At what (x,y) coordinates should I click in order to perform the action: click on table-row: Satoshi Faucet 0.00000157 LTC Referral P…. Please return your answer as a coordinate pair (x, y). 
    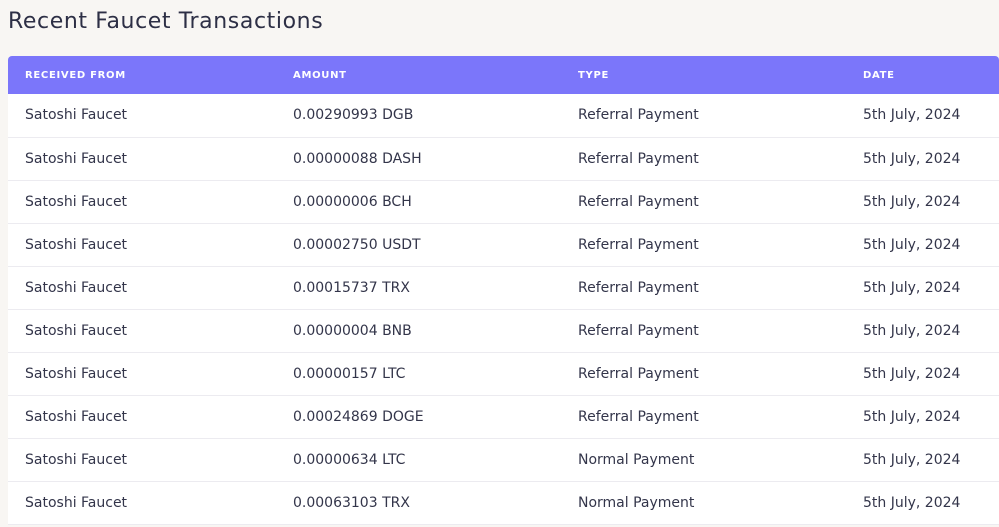
    Looking at the image, I should click on (503, 373).